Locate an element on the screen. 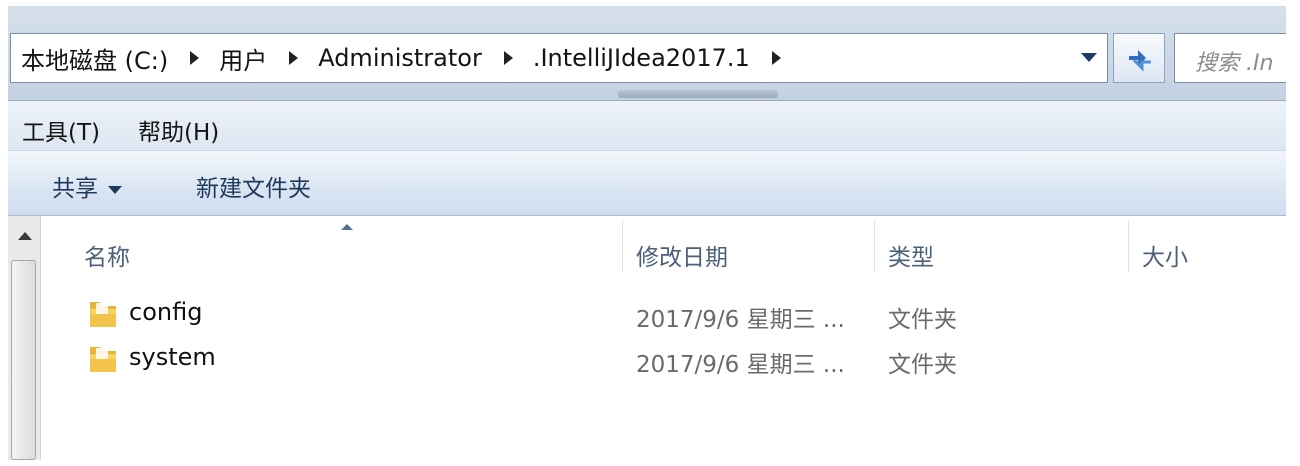 Image resolution: width=1300 pixels, height=466 pixels. share-label: 共享 is located at coordinates (75, 189).